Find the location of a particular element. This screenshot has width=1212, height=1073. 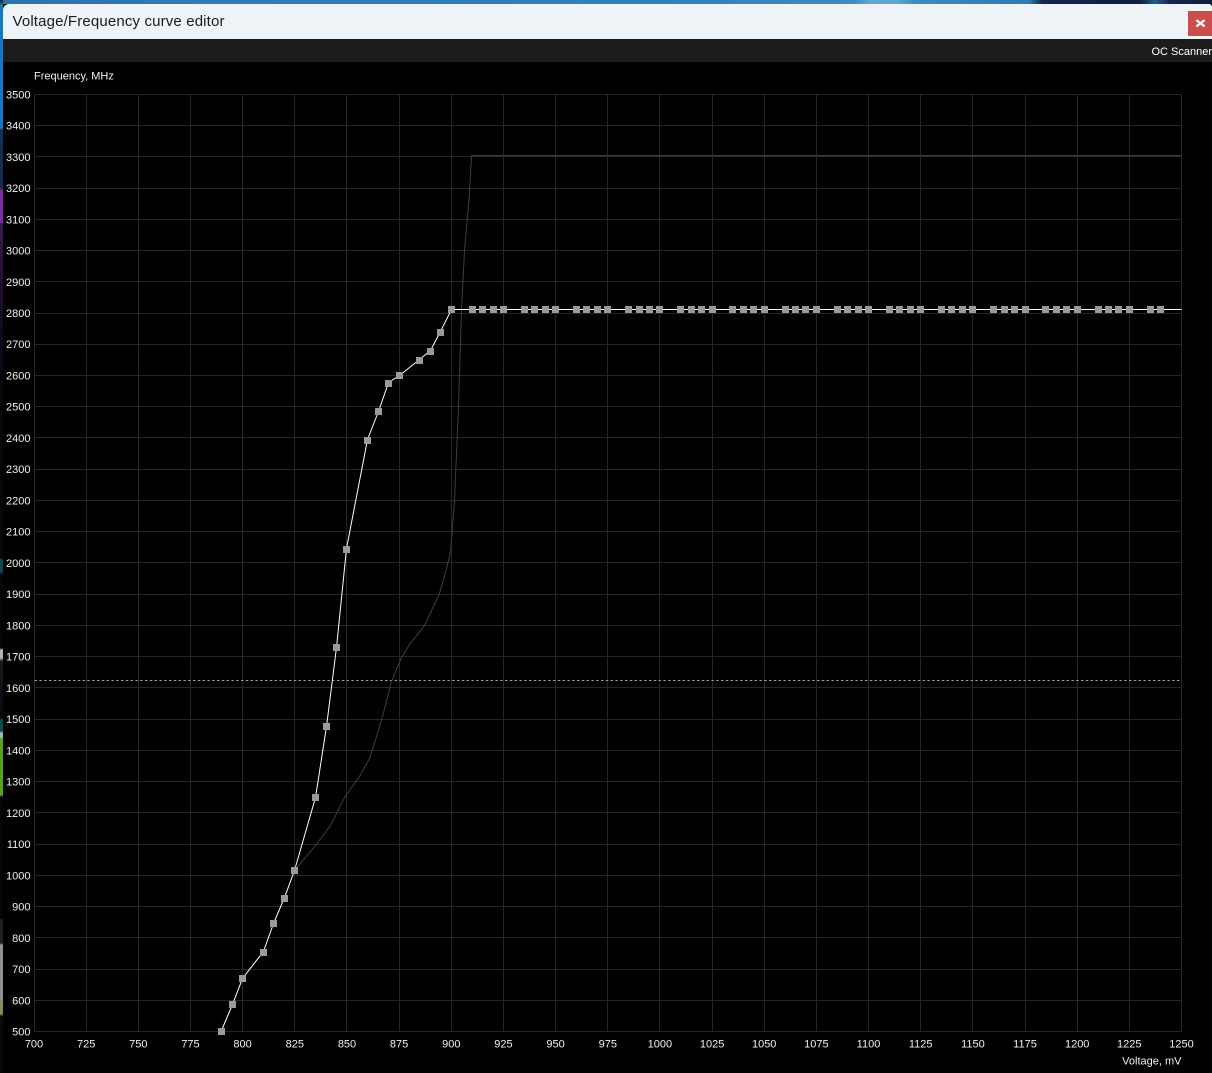

svg-text: 2800 is located at coordinates (18, 314).